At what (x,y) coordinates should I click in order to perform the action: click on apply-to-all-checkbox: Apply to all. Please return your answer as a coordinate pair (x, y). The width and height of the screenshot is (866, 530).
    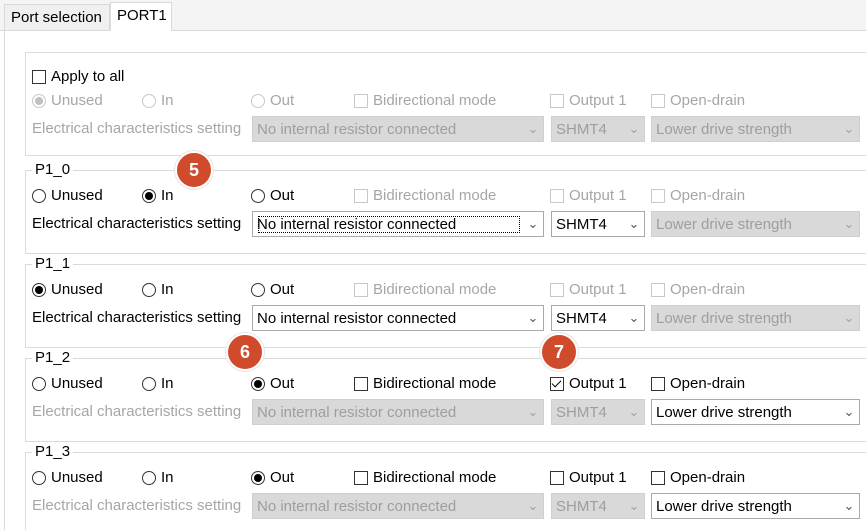
    Looking at the image, I should click on (78, 77).